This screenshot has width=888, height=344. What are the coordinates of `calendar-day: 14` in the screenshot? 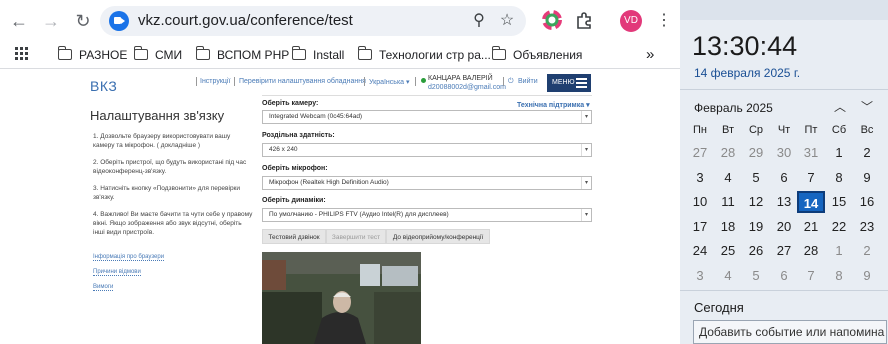 It's located at (811, 202).